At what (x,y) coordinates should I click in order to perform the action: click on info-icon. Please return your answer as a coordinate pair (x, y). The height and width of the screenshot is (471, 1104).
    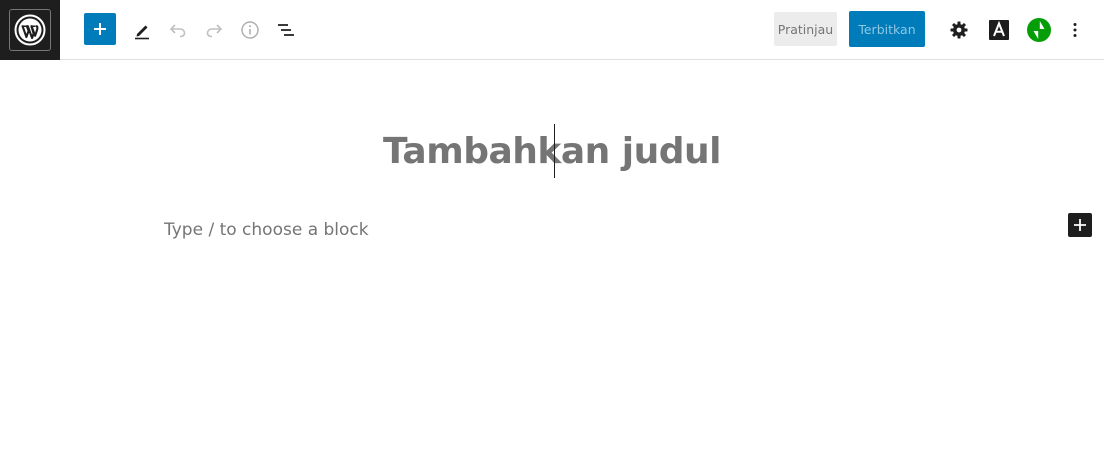
    Looking at the image, I should click on (250, 30).